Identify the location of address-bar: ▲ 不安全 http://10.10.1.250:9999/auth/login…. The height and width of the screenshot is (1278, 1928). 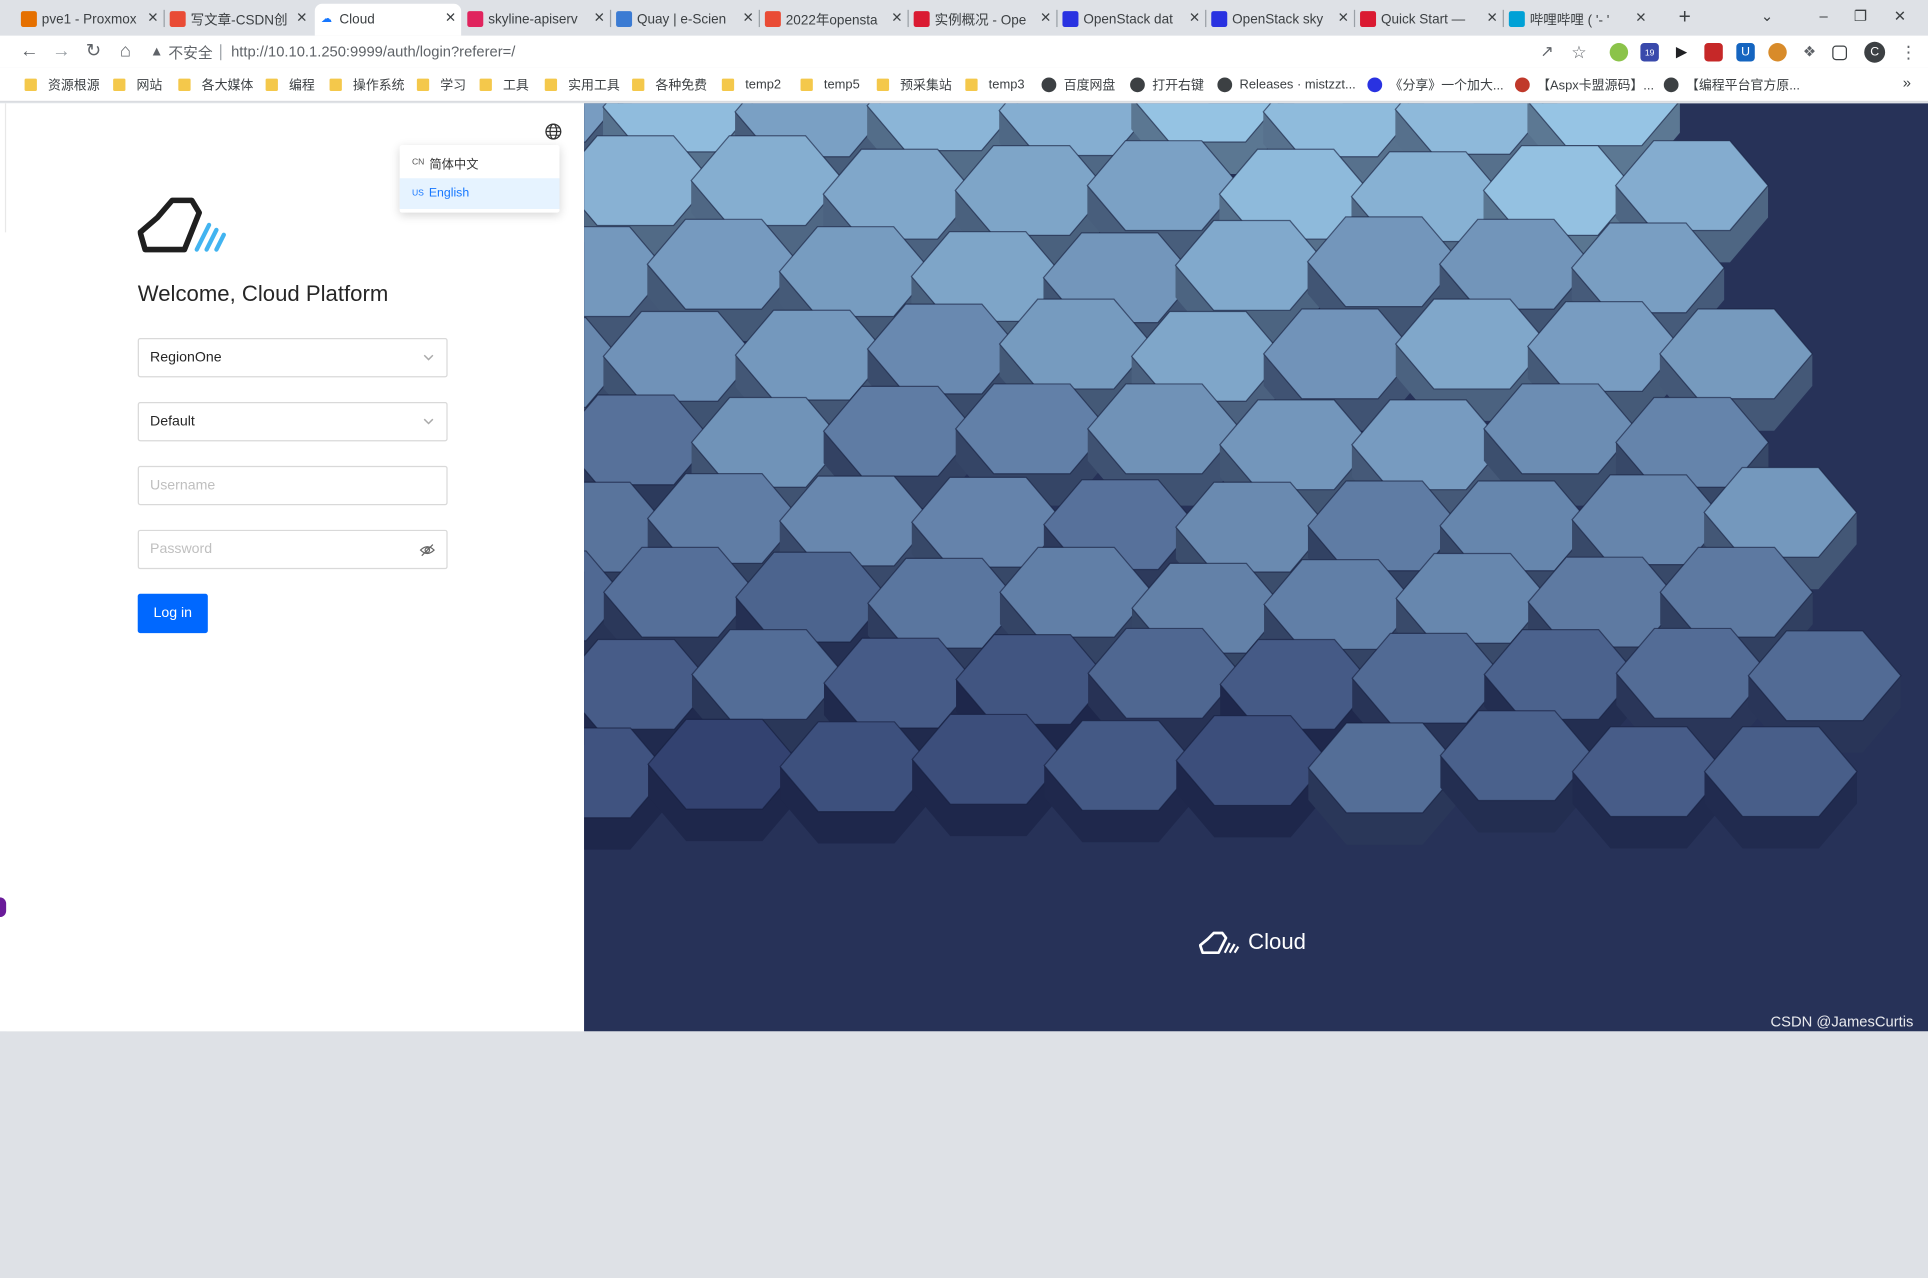
(875, 51).